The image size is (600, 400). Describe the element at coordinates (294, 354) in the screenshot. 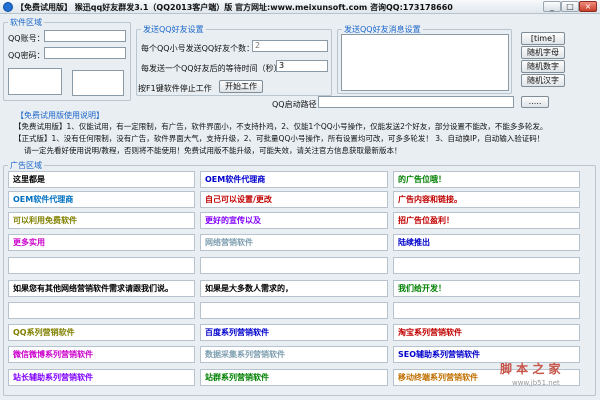

I see `ad-cell: 数据采集系列营销软件` at that location.